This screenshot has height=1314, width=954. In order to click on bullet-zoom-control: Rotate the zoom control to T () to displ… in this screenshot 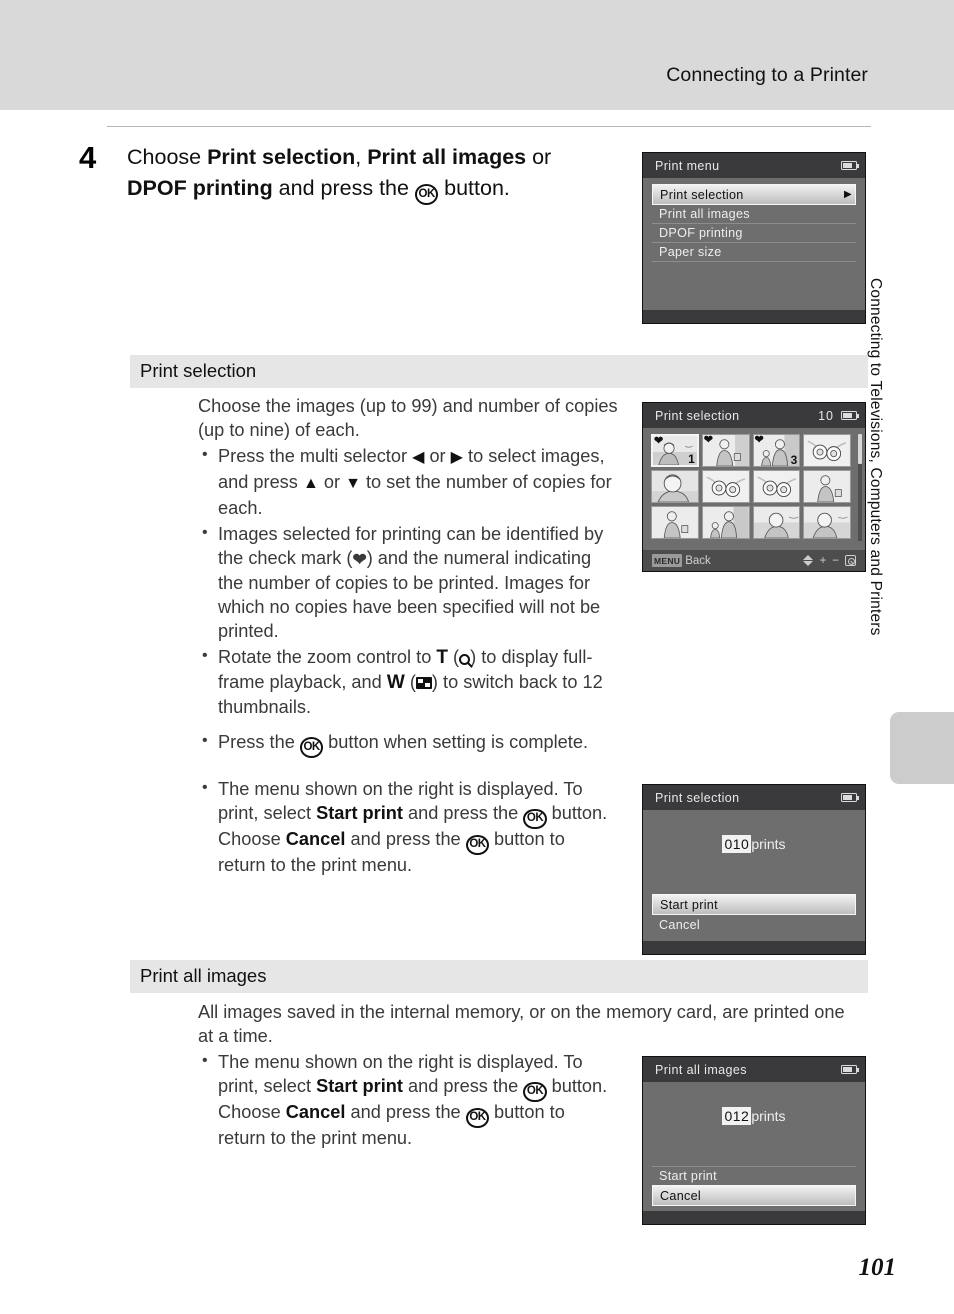, I will do `click(407, 682)`.